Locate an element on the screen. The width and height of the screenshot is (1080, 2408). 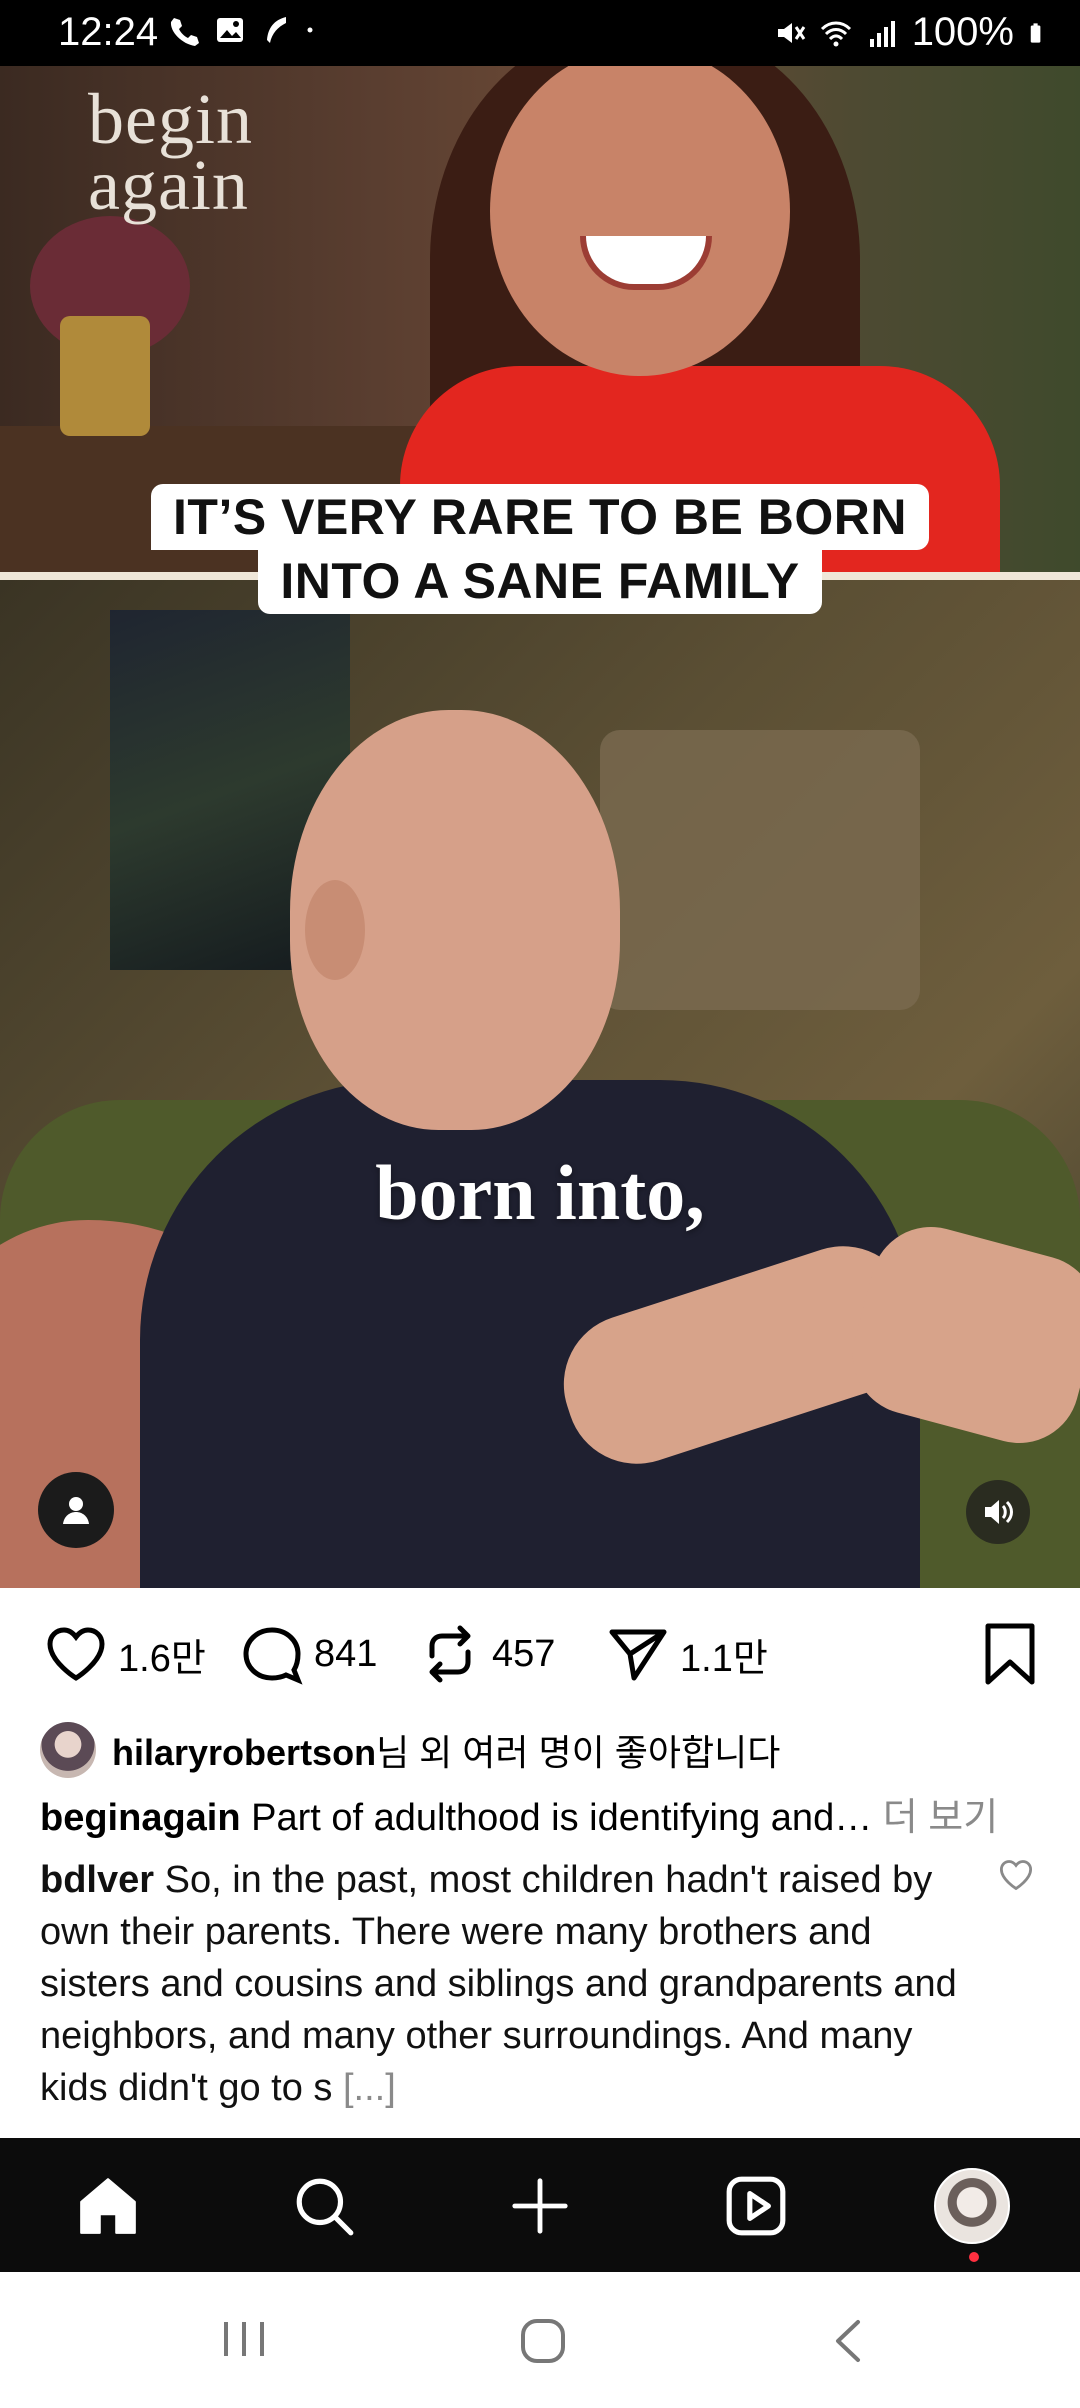
overlay-caption-line1: IT’S VERY RARE TO BE BORN is located at coordinates (540, 517).